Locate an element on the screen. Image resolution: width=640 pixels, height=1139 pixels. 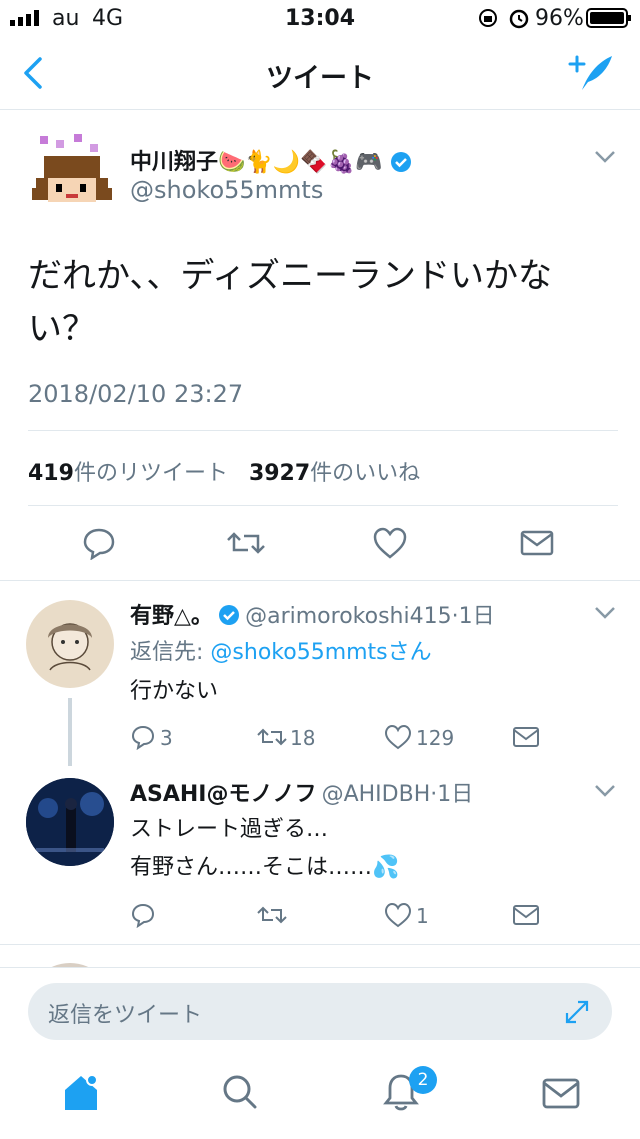
like-stat: 3927件のいいね is located at coordinates (334, 473).